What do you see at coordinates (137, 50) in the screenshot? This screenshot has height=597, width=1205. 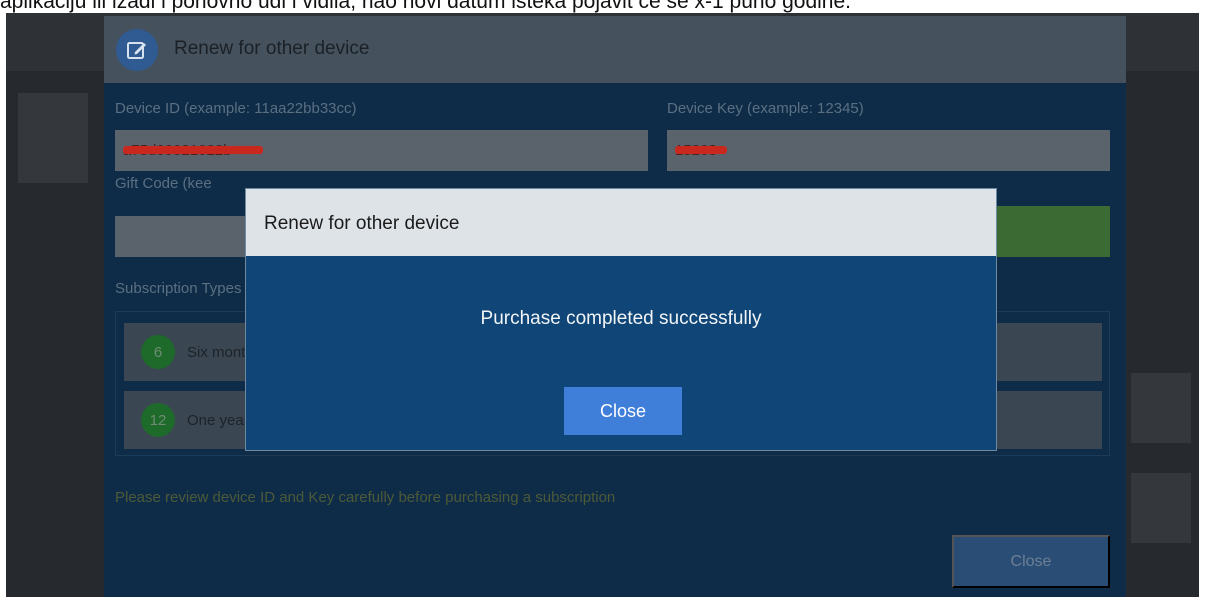 I see `edit-note-icon` at bounding box center [137, 50].